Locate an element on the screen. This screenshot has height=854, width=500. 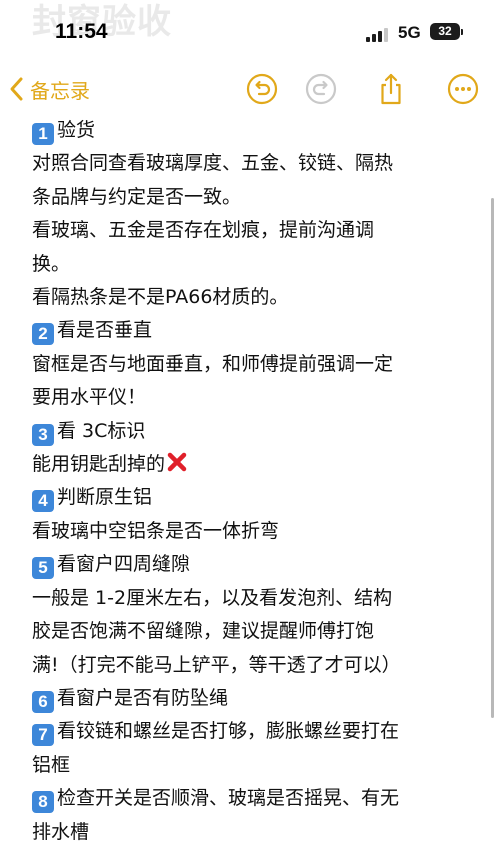
number-badge-icon: 6 is located at coordinates (43, 701).